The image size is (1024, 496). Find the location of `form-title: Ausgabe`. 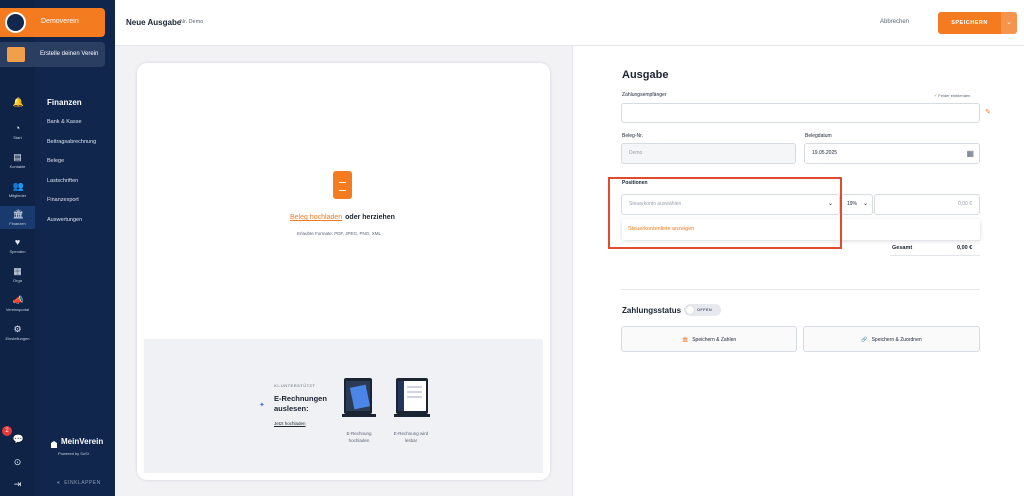

form-title: Ausgabe is located at coordinates (645, 75).